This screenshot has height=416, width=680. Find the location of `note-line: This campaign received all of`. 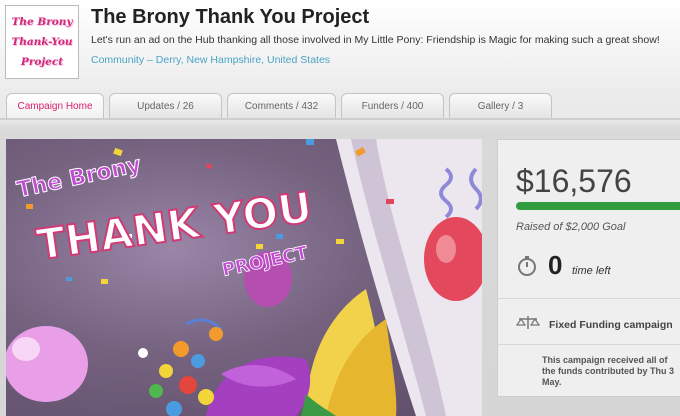

note-line: This campaign received all of is located at coordinates (605, 360).